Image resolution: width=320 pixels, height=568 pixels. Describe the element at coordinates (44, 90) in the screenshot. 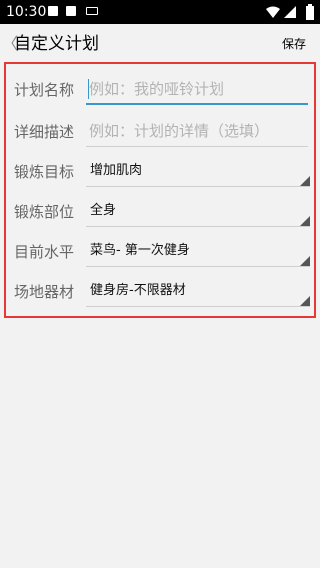

I see `plan-name-label: 计划名称` at that location.